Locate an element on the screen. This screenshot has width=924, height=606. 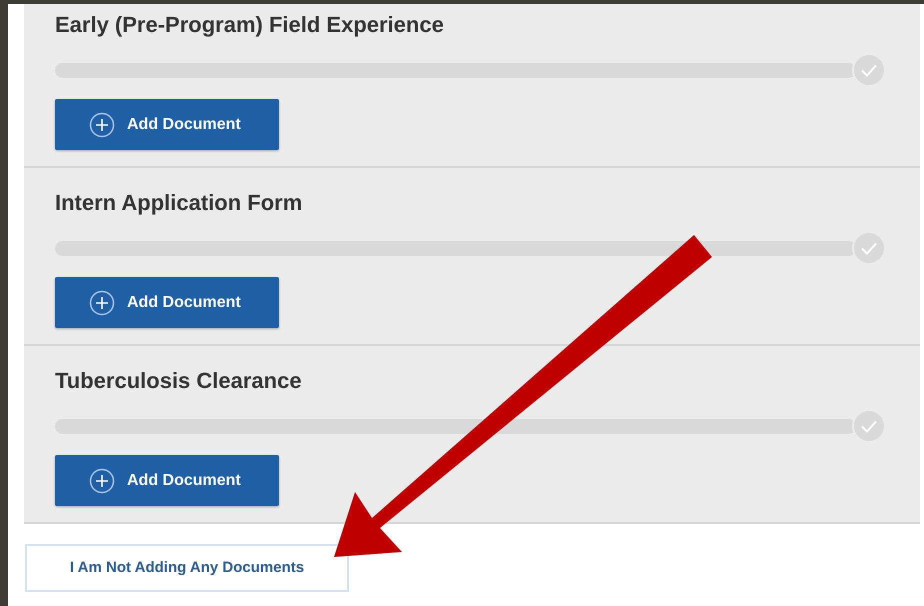
section-title: Early (Pre-Program) Field Experience is located at coordinates (250, 25).